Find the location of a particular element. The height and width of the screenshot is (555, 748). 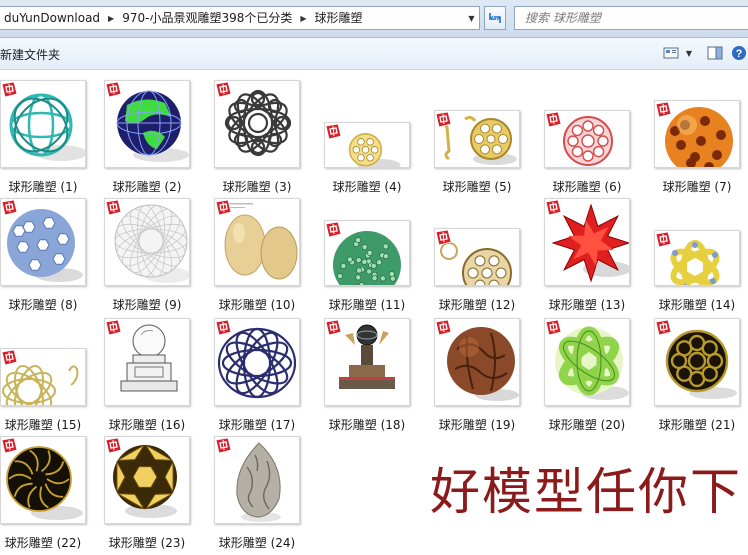

command-bar: 新建文件夹 ▼ ? is located at coordinates (374, 54).